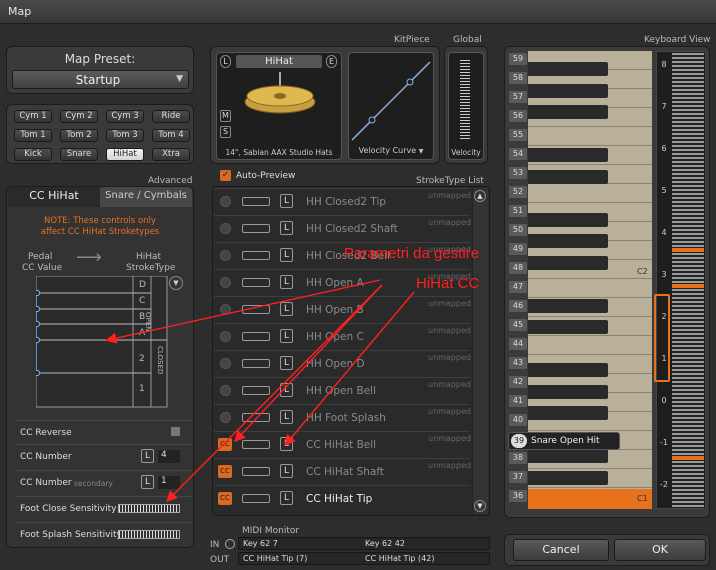  Describe the element at coordinates (149, 508) in the screenshot. I see `foot-close-slider` at that location.